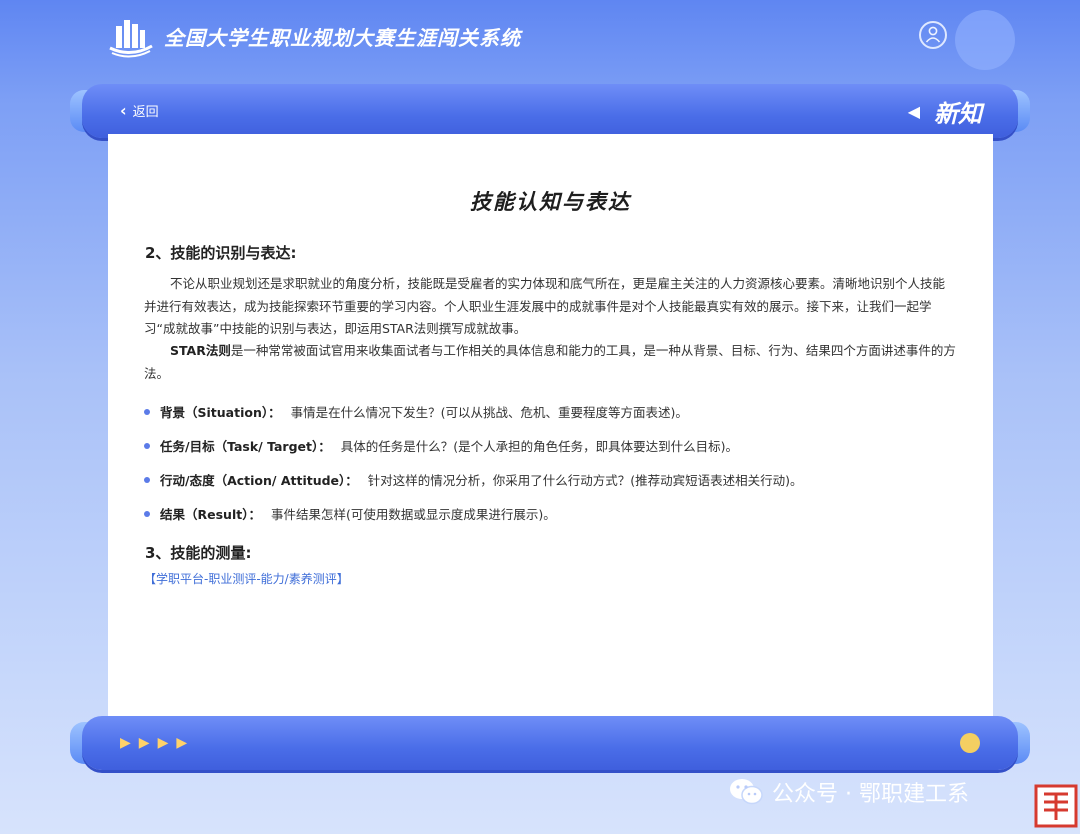 Image resolution: width=1080 pixels, height=834 pixels. I want to click on nav-bar: ‹ 返回 ◀ 新知, so click(550, 111).